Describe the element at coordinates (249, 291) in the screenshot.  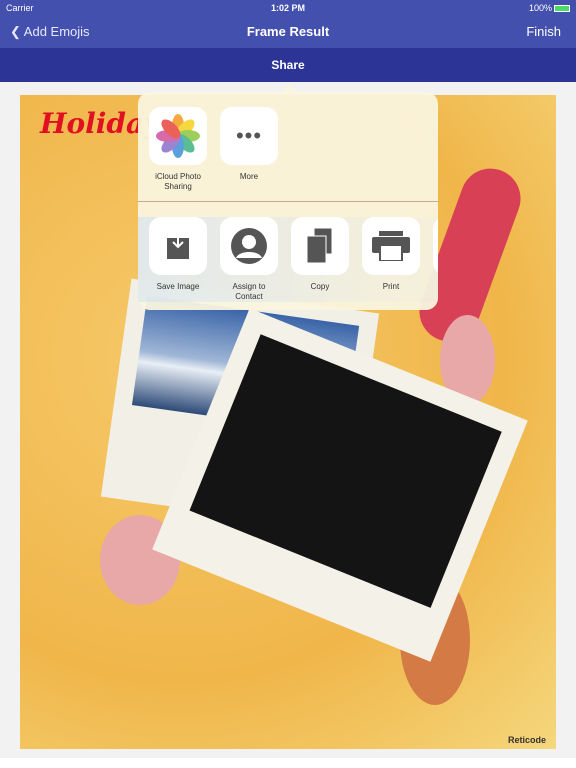
I see `action-label: Assign to Contact` at that location.